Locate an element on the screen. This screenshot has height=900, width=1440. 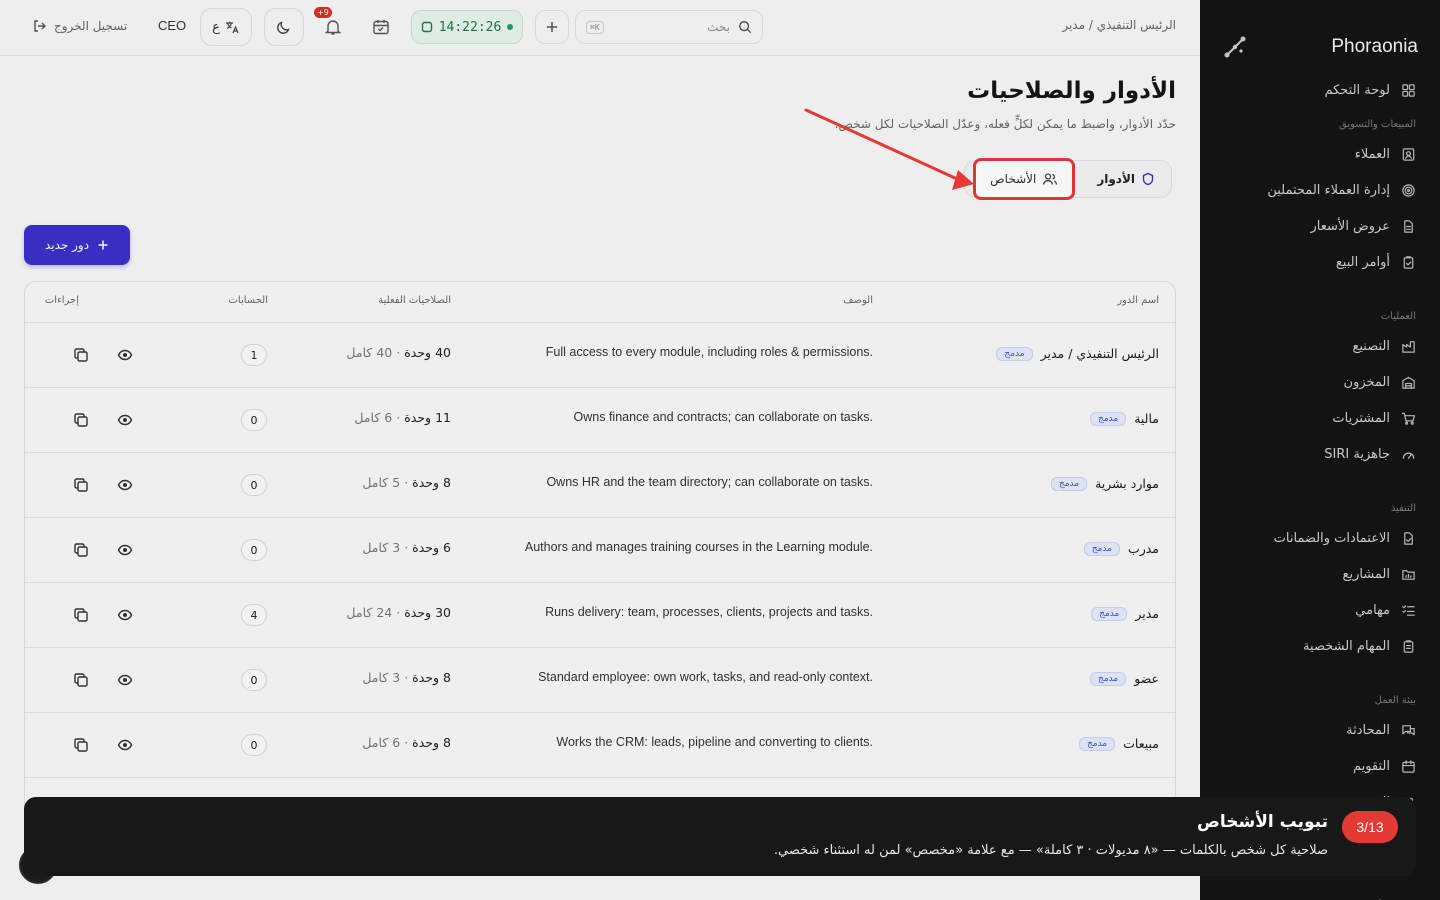
brand: Phoraonia is located at coordinates (1320, 36).